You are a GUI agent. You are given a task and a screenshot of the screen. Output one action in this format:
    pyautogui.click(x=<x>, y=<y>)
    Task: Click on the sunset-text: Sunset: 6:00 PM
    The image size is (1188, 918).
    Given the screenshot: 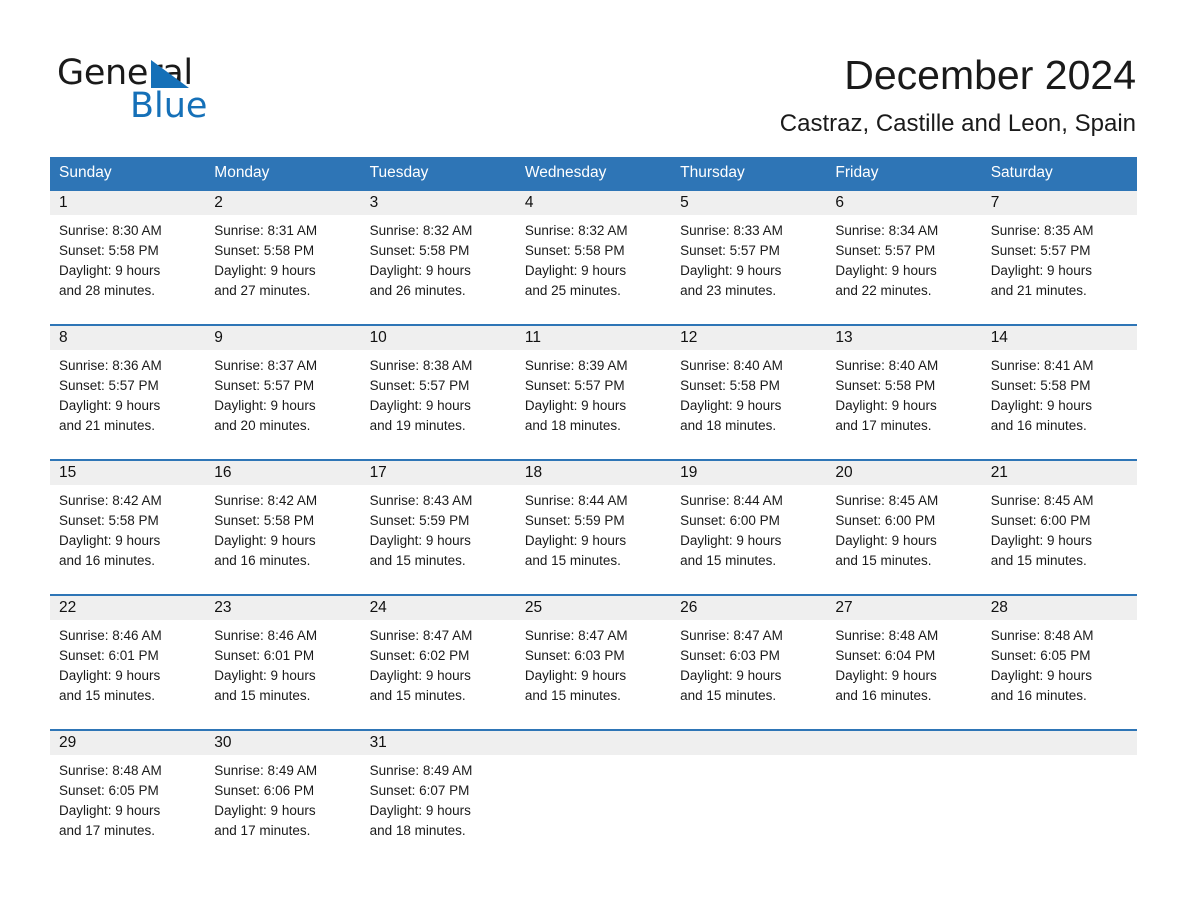 What is the action you would take?
    pyautogui.click(x=1040, y=520)
    